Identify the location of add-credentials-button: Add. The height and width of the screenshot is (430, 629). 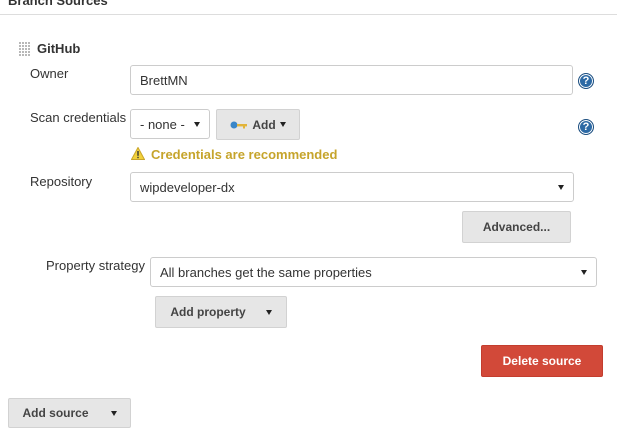
(258, 124).